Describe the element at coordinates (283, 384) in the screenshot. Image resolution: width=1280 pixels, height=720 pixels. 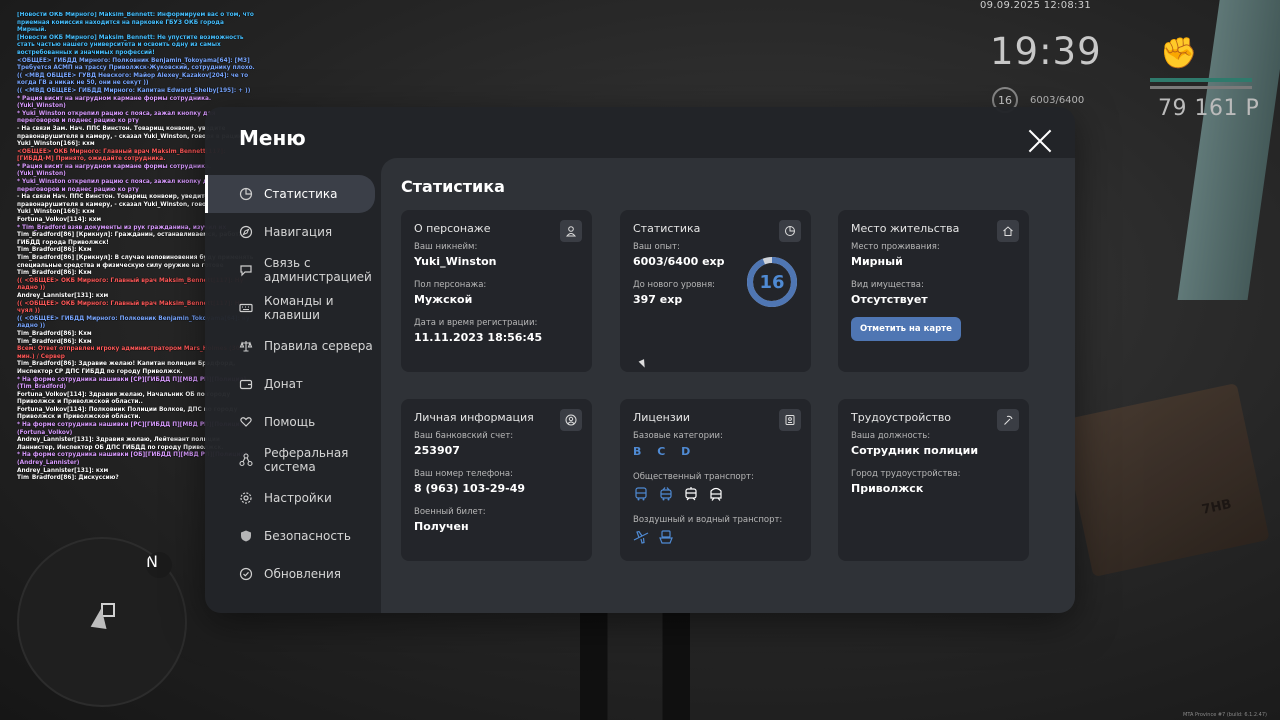
I see `sidebar-item-label: Донат` at that location.